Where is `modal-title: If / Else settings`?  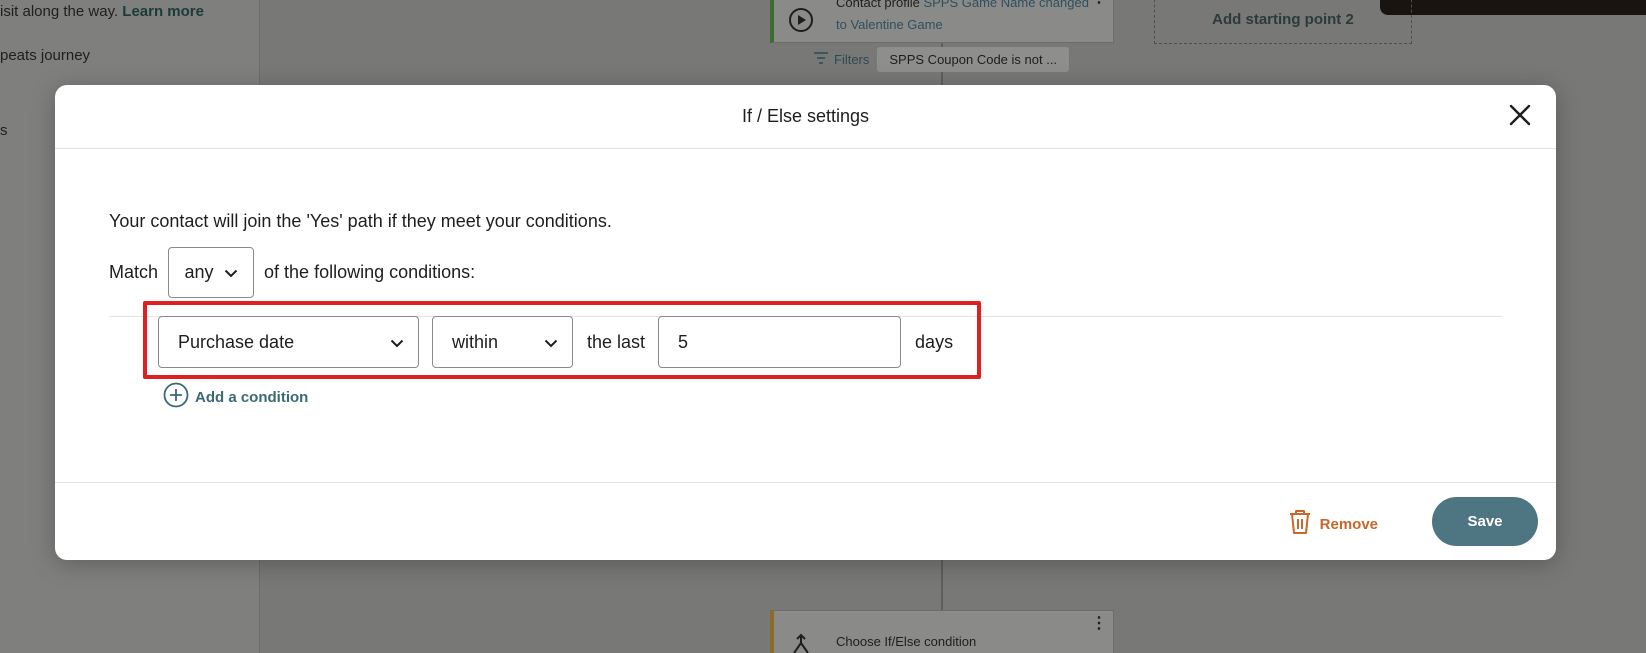
modal-title: If / Else settings is located at coordinates (805, 116).